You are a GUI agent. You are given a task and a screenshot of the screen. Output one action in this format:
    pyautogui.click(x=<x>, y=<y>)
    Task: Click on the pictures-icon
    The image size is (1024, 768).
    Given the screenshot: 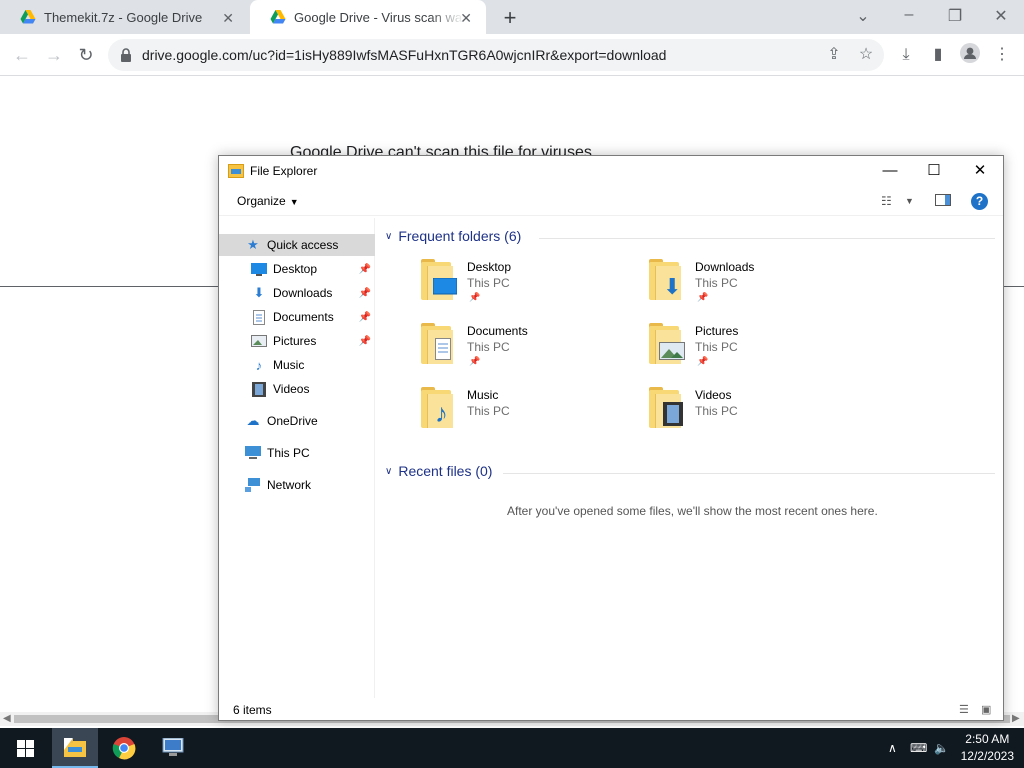 What is the action you would take?
    pyautogui.click(x=259, y=341)
    